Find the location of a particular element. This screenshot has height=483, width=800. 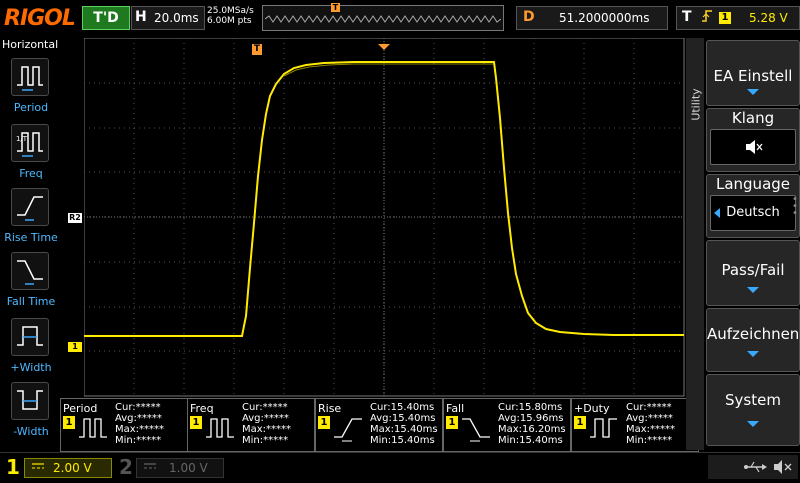

measure-item-label: Fall Time is located at coordinates (31, 301).